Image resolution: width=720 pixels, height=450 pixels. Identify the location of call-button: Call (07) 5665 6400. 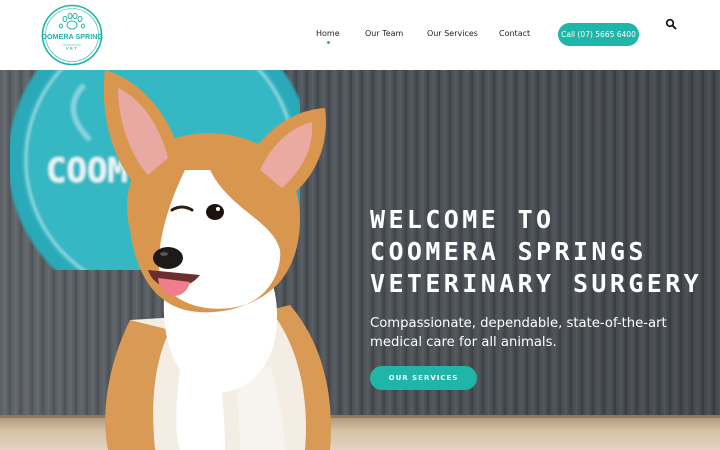
(598, 34).